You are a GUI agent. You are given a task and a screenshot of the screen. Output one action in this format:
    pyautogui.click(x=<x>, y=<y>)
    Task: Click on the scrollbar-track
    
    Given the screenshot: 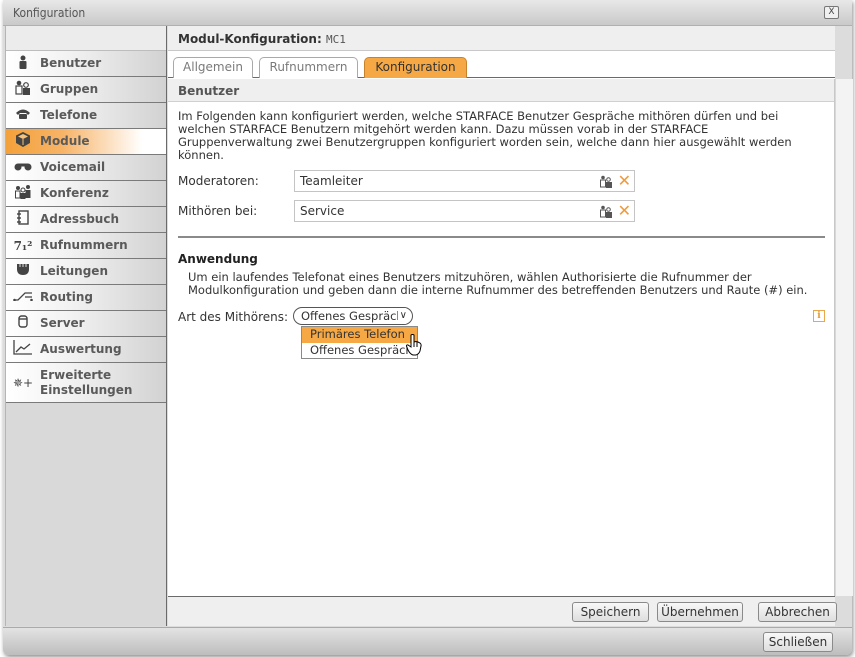 What is the action you would take?
    pyautogui.click(x=844, y=337)
    